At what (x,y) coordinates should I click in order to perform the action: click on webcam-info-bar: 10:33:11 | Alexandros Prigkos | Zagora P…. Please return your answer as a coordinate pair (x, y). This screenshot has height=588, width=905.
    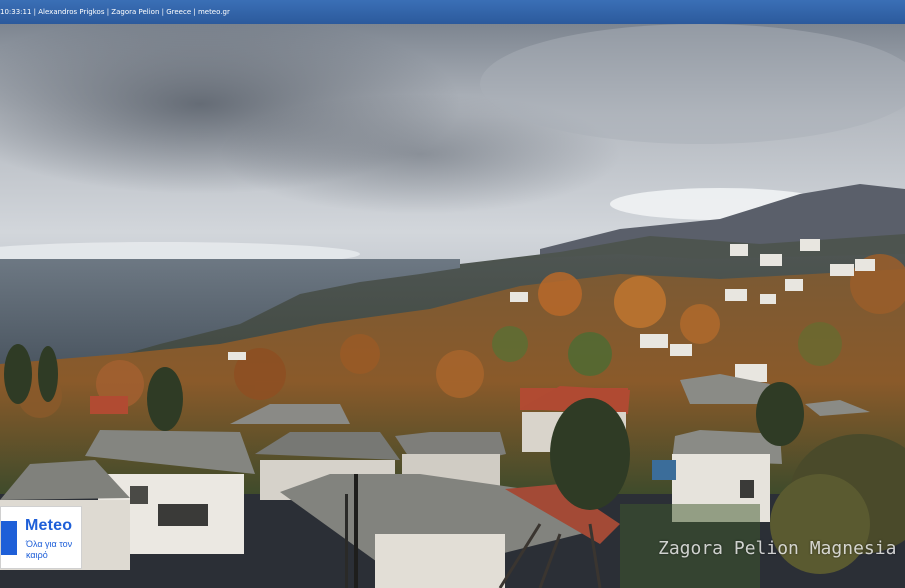
    Looking at the image, I should click on (452, 12).